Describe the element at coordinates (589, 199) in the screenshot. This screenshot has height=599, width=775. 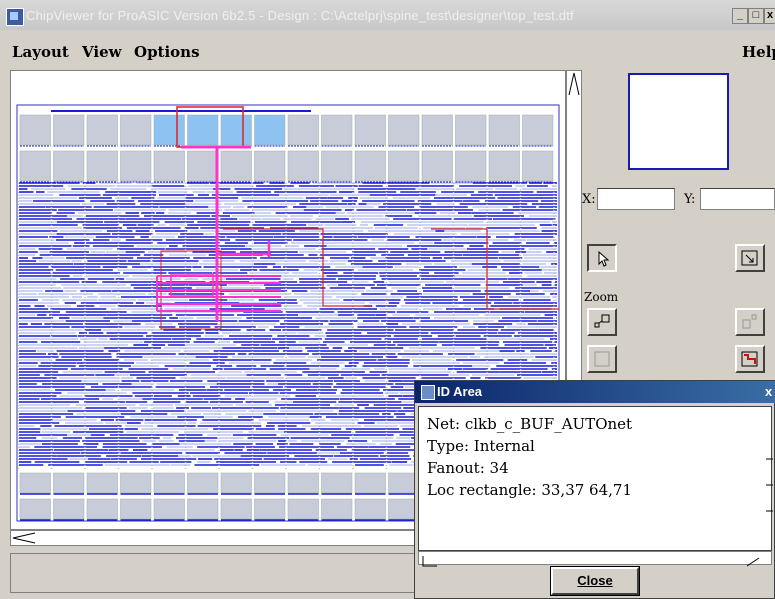
I see `x-coord-label: X:` at that location.